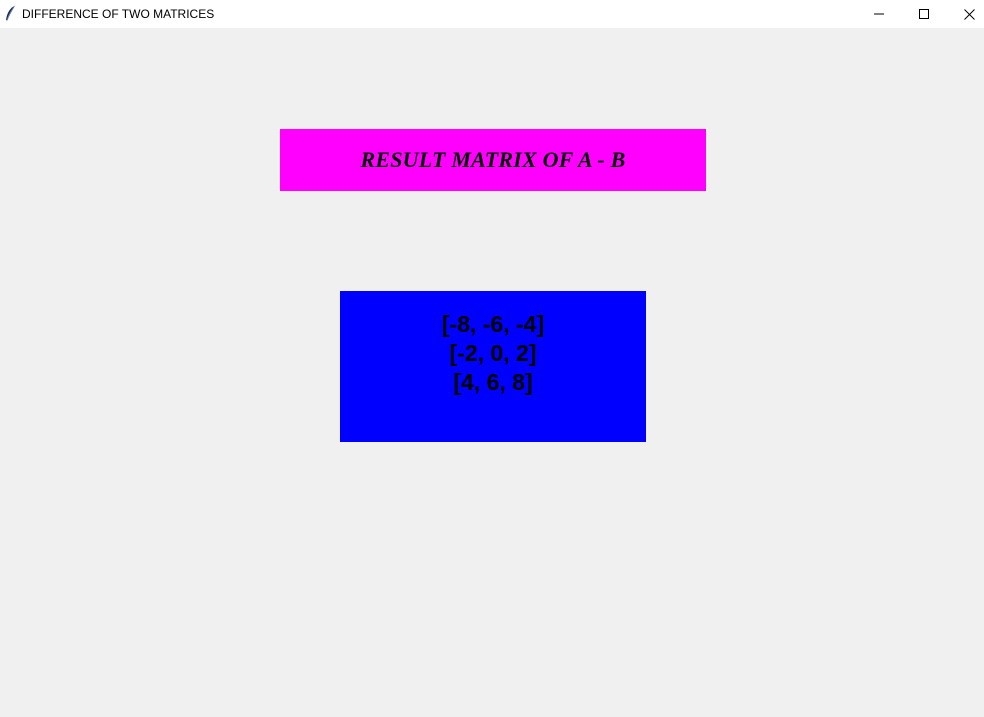 This screenshot has width=984, height=717. Describe the element at coordinates (10, 13) in the screenshot. I see `feather-icon` at that location.